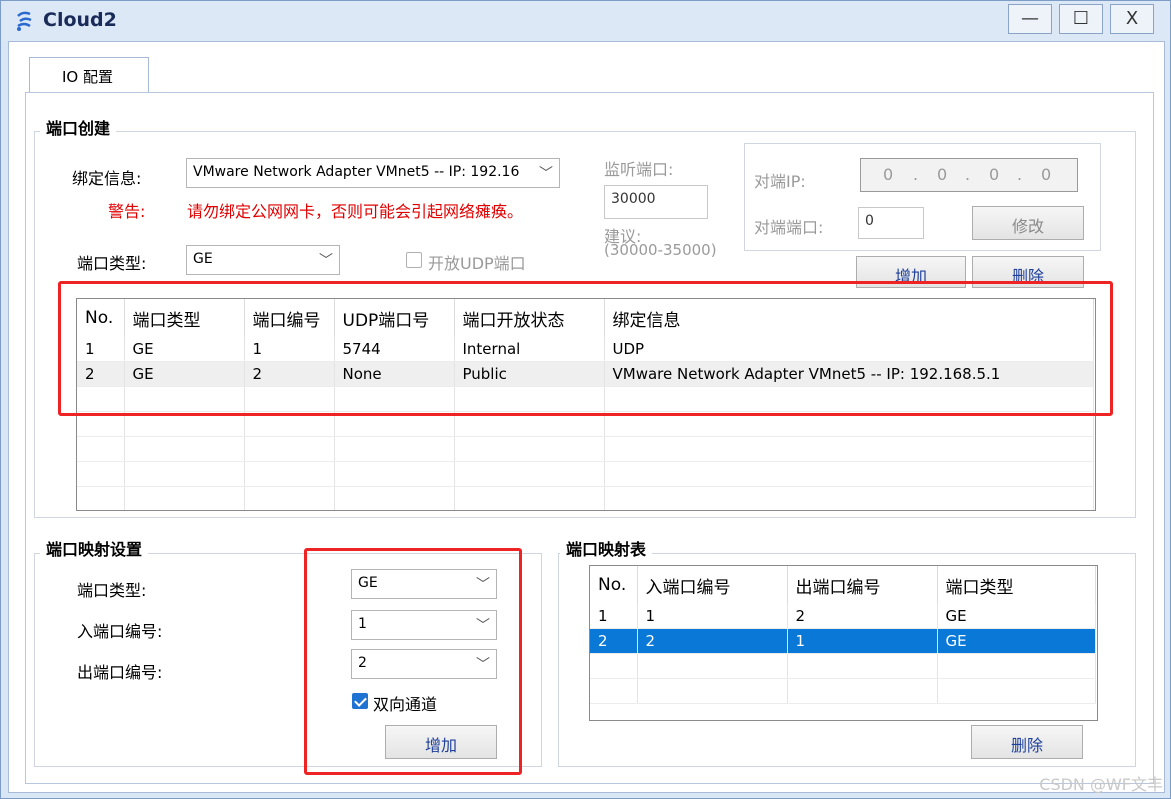 This screenshot has width=1171, height=799. I want to click on minimize-icon: —, so click(1030, 18).